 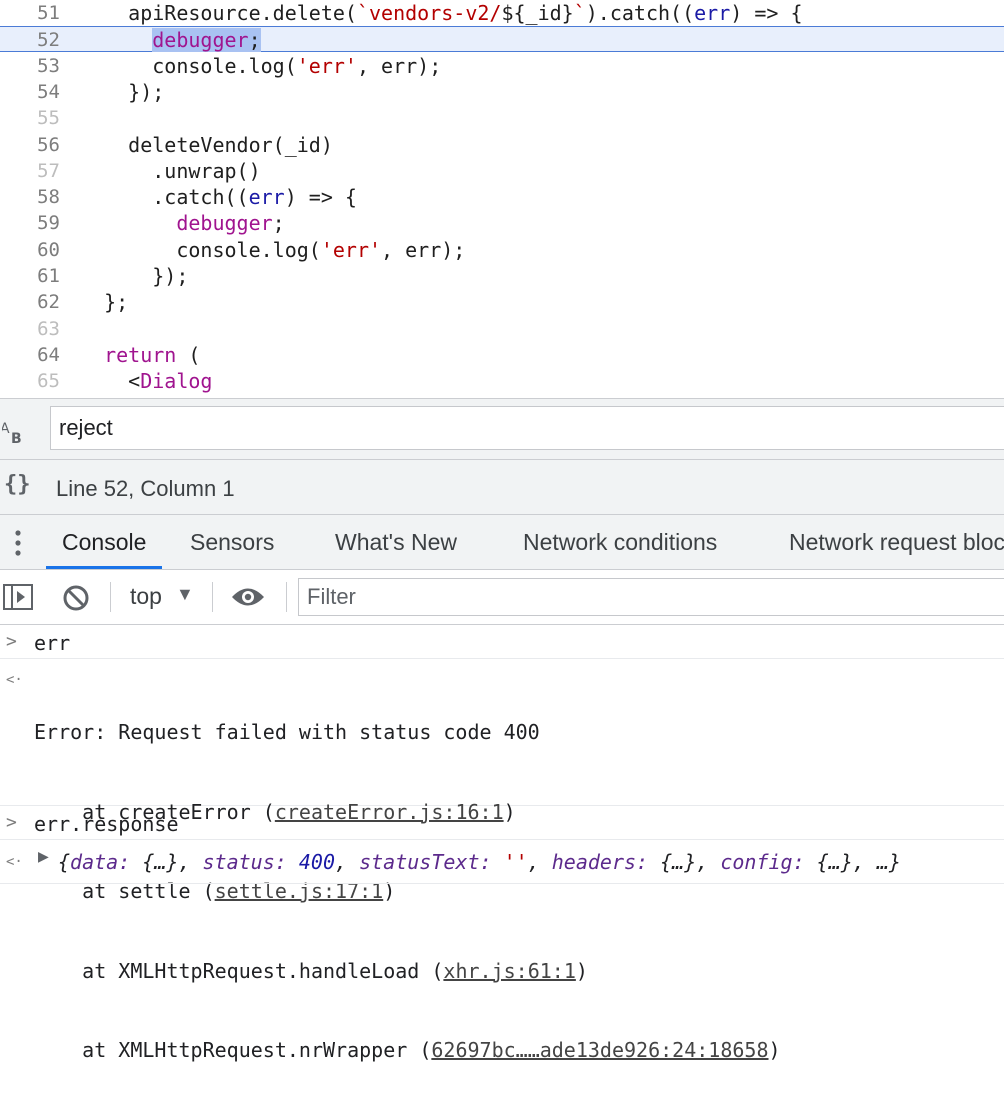 I want to click on svg-text: A, so click(x=6, y=429).